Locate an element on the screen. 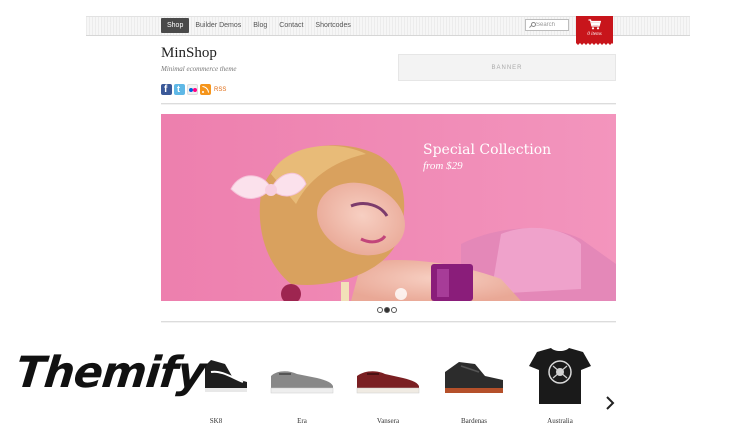  site-title: MinShop is located at coordinates (189, 53).